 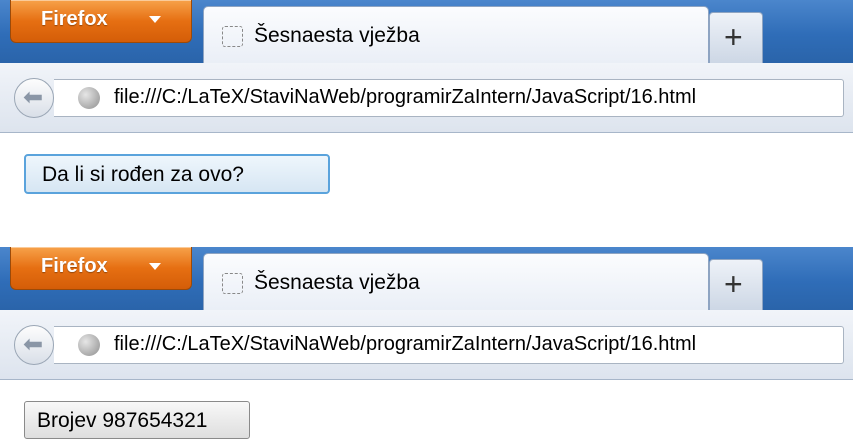 What do you see at coordinates (137, 420) in the screenshot?
I see `number-button: Brojev 987654321` at bounding box center [137, 420].